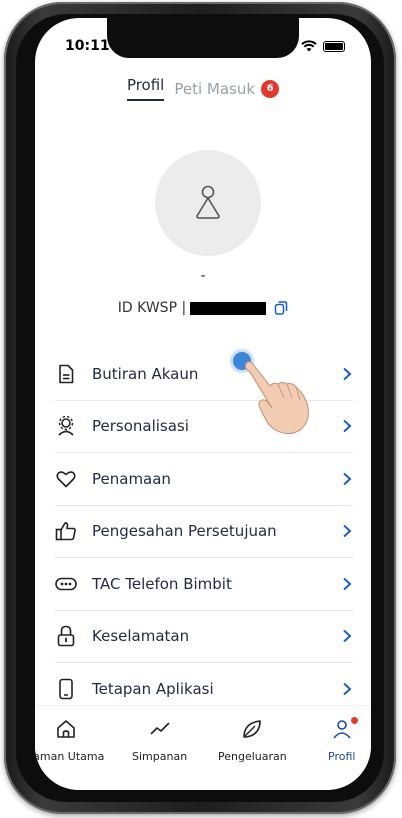  I want to click on menu-item-label: Pengesahan Persetujuan, so click(184, 531).